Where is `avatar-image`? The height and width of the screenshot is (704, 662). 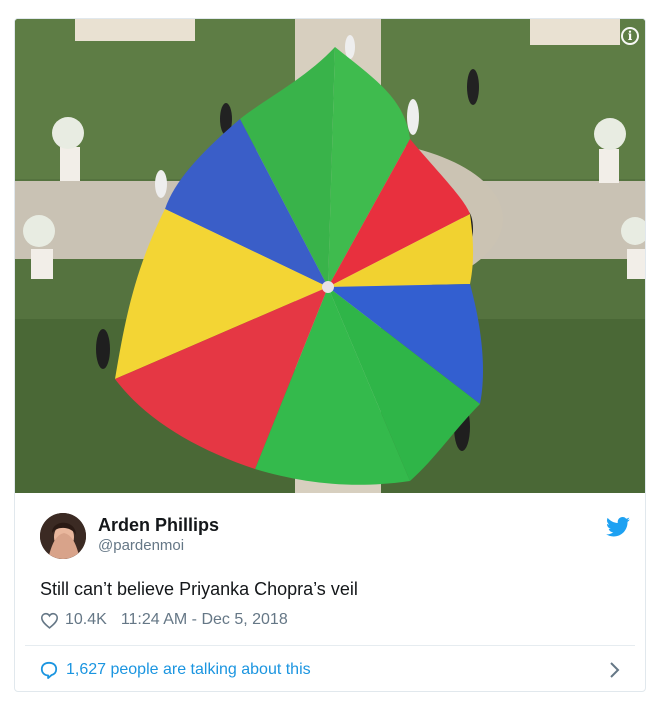
avatar-image is located at coordinates (63, 536).